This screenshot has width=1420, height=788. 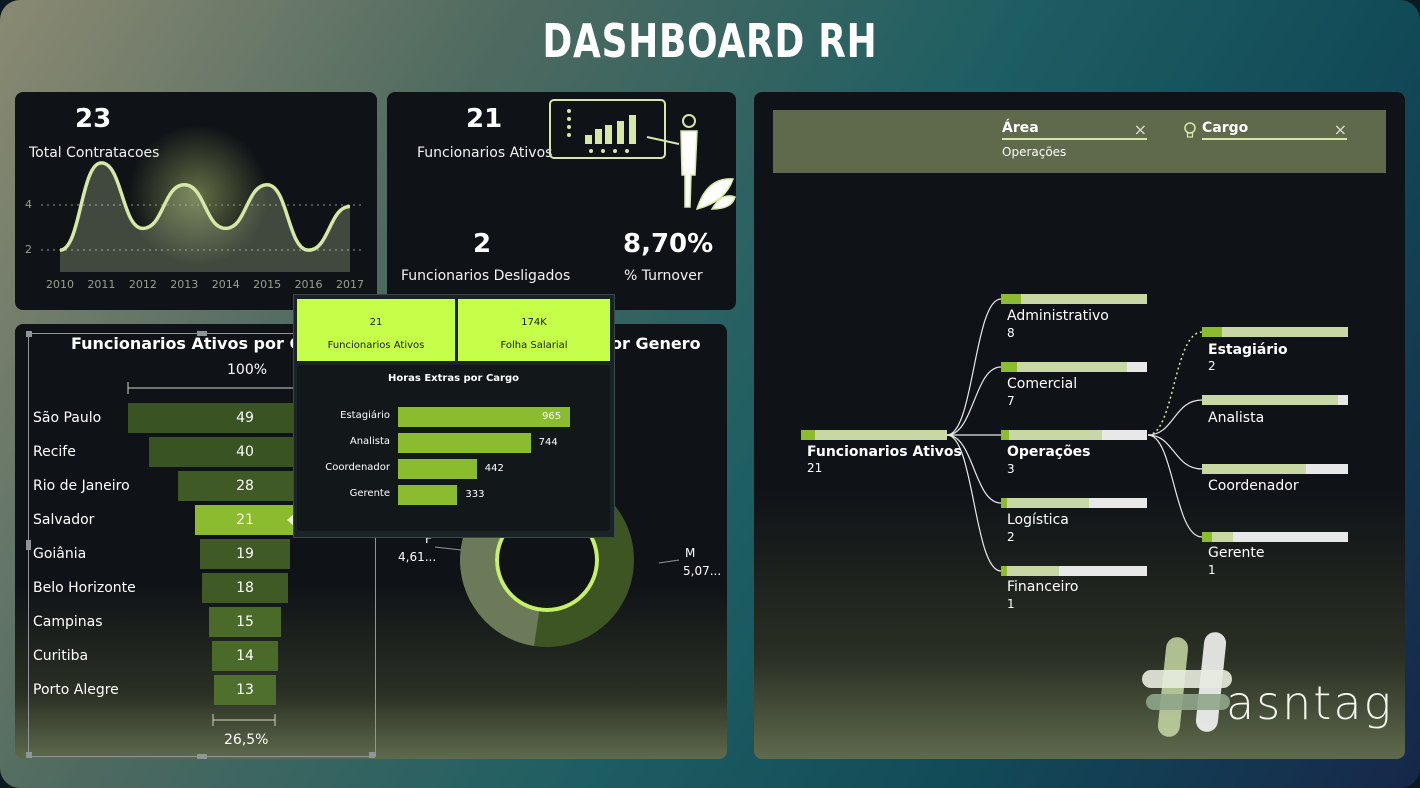 I want to click on tree-node-coordenador, so click(x=1275, y=469).